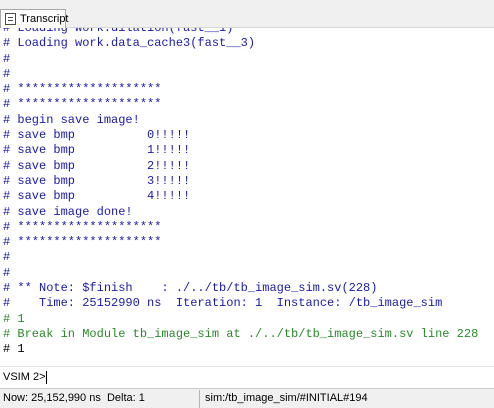  I want to click on transcript-line: # save bmp 3!!!!!, so click(97, 180).